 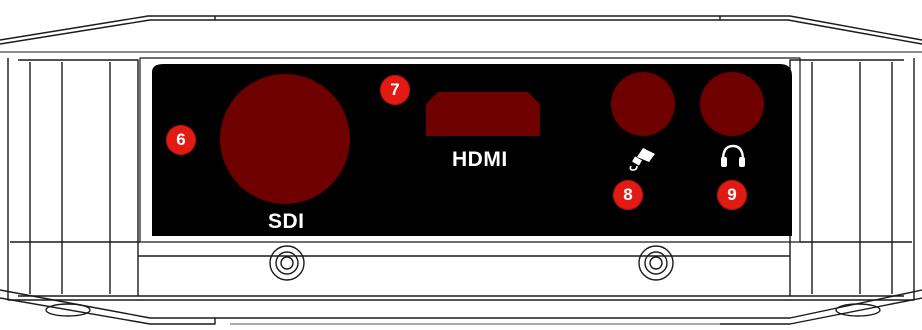 I want to click on callout-6: 6, so click(x=181, y=140).